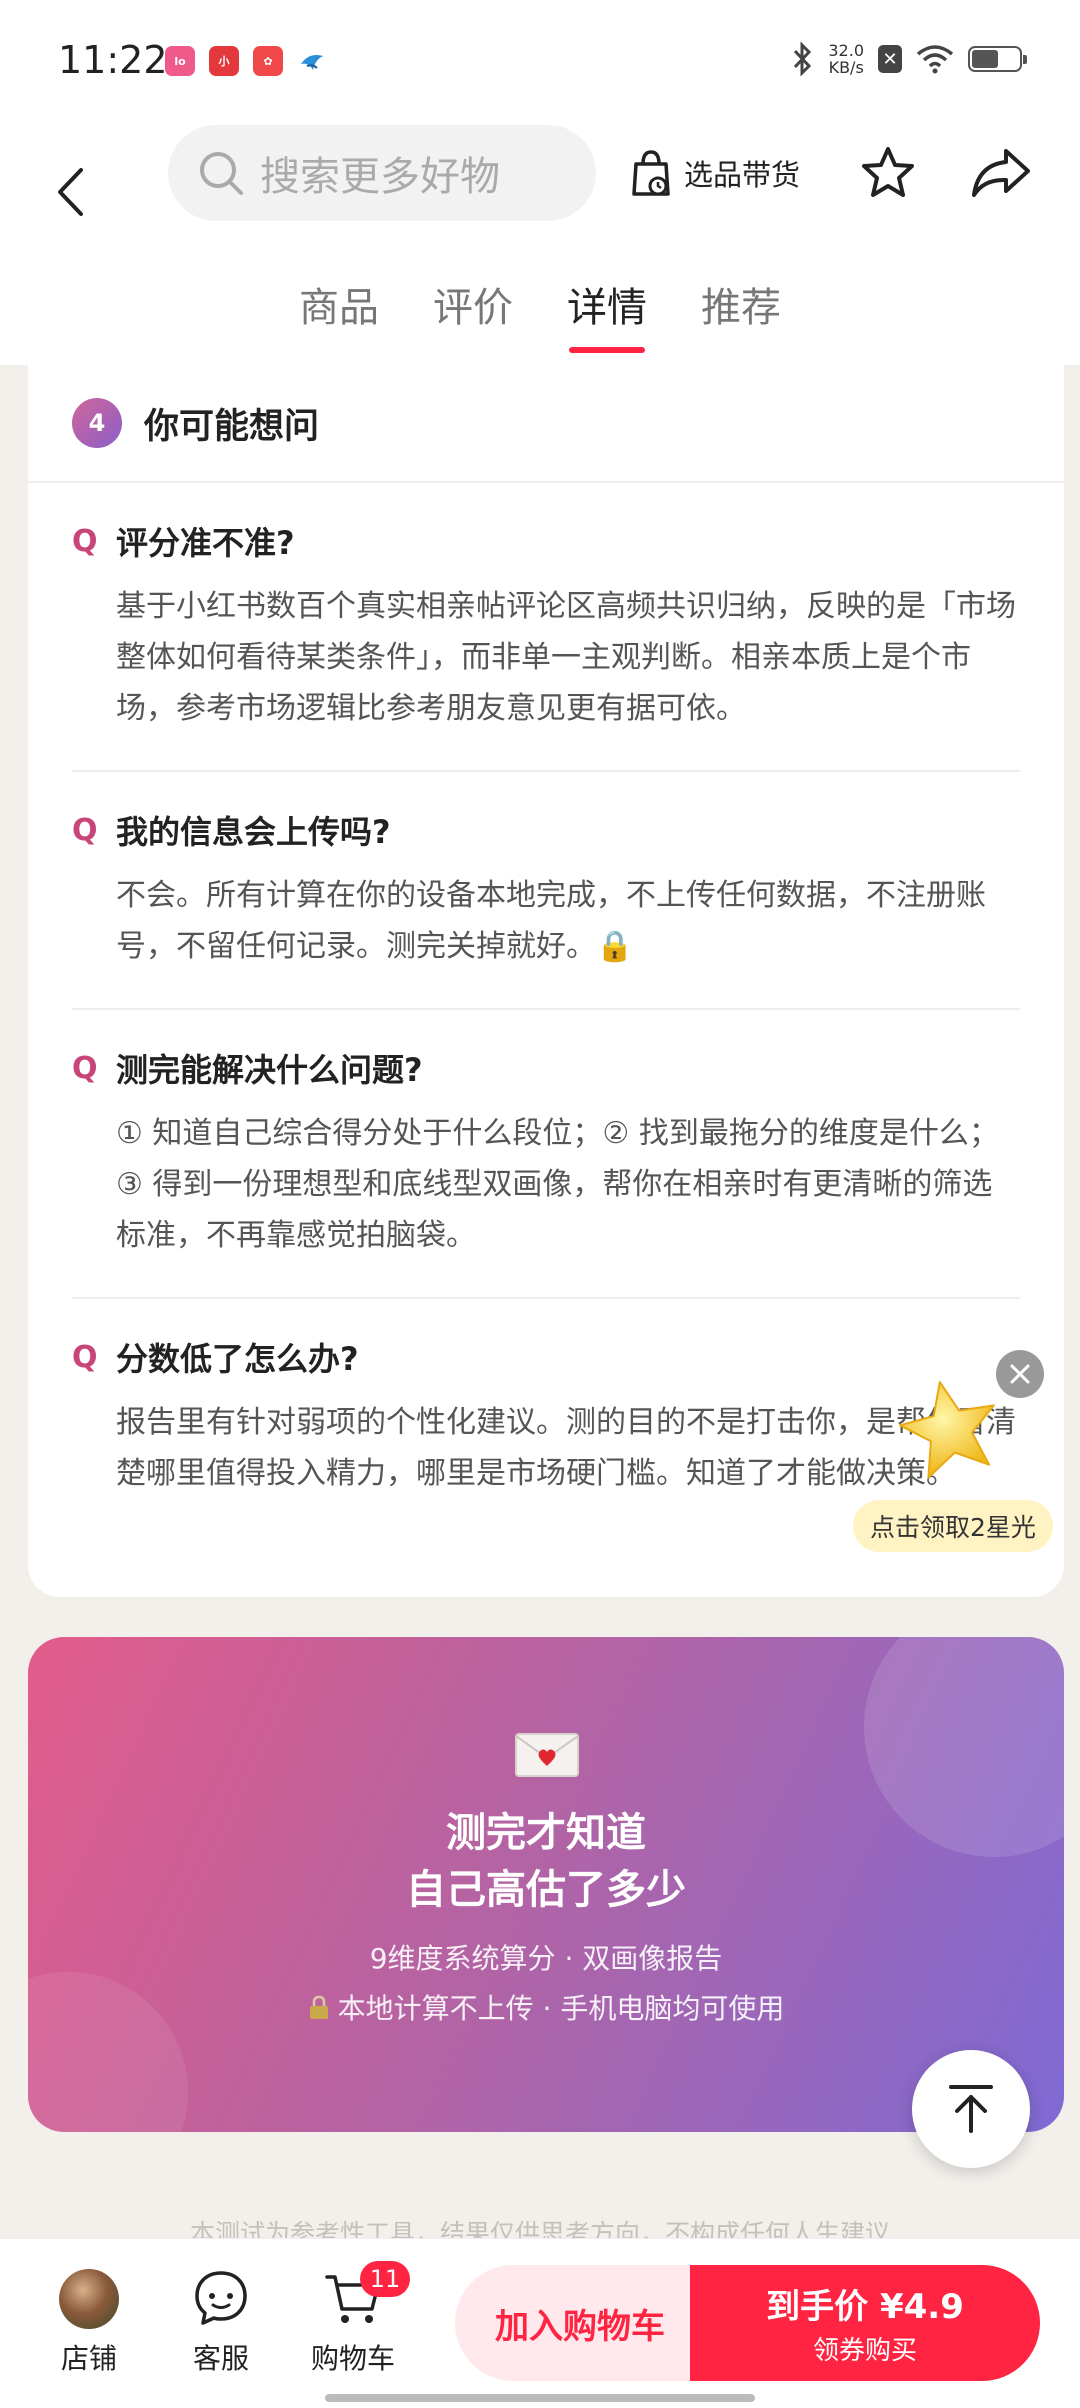 The height and width of the screenshot is (2408, 1080). Describe the element at coordinates (865, 2307) in the screenshot. I see `buy-price: 到手价 ¥4.9` at that location.